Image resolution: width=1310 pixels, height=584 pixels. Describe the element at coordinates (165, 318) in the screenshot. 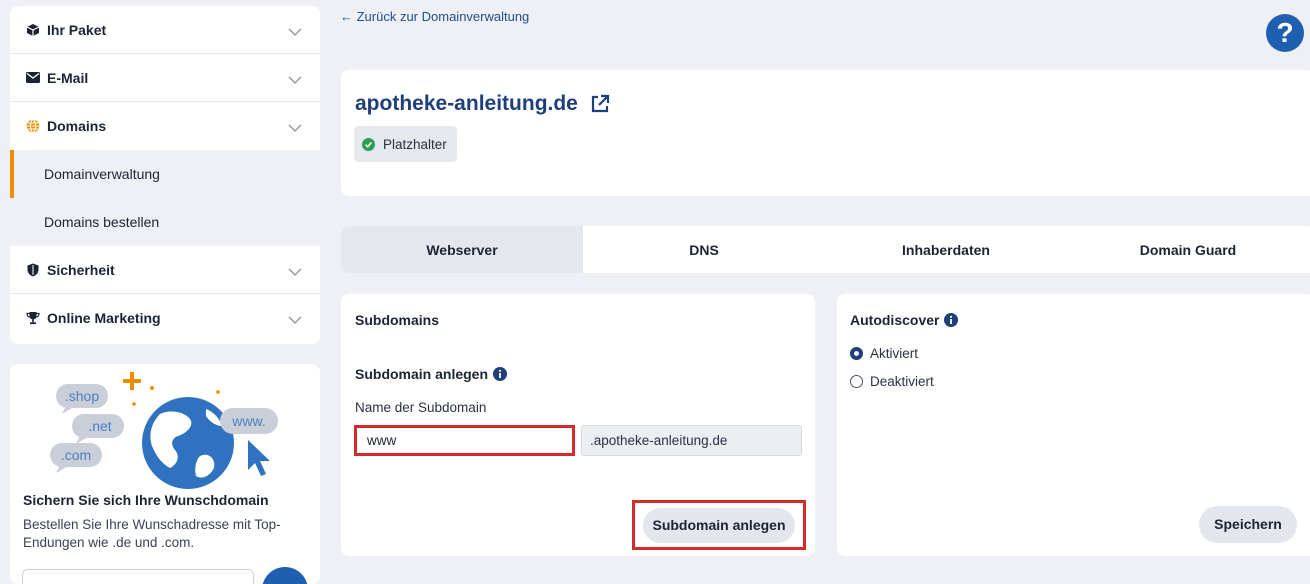

I see `sidebar-item-online-marketing: Online Marketing` at that location.